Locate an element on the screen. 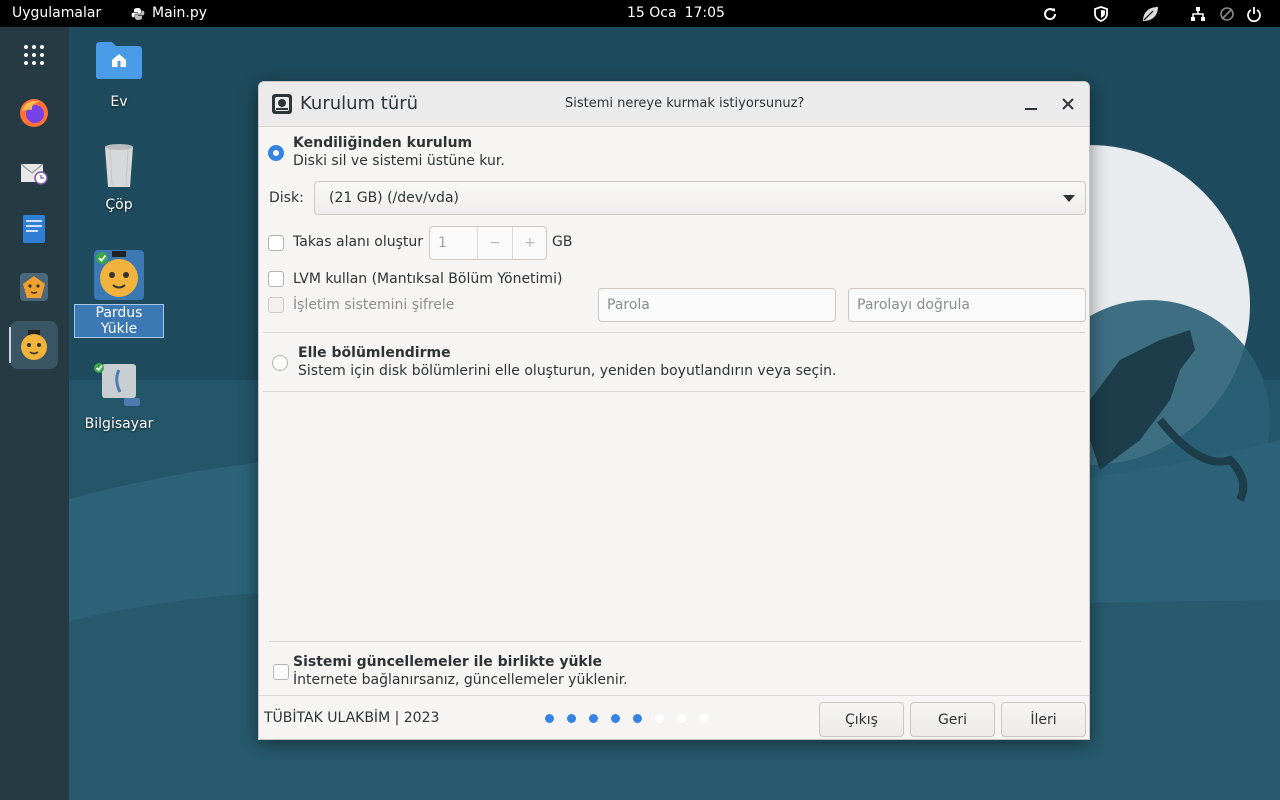  home-folder-icon is located at coordinates (119, 65).